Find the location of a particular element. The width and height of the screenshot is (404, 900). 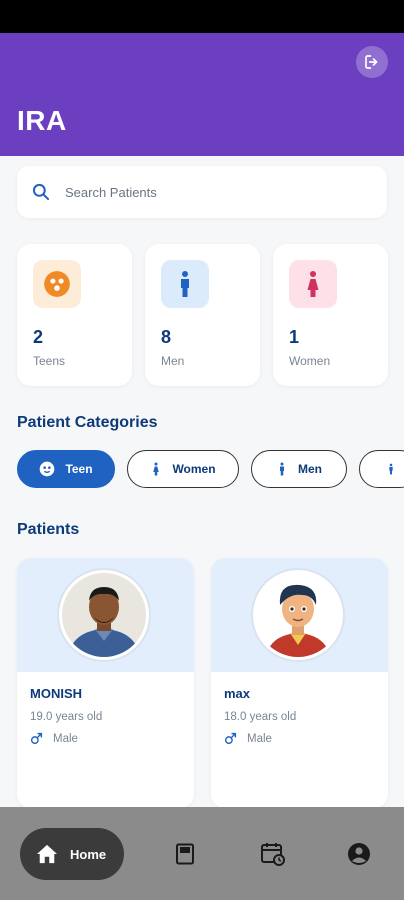

search-bar is located at coordinates (202, 192).